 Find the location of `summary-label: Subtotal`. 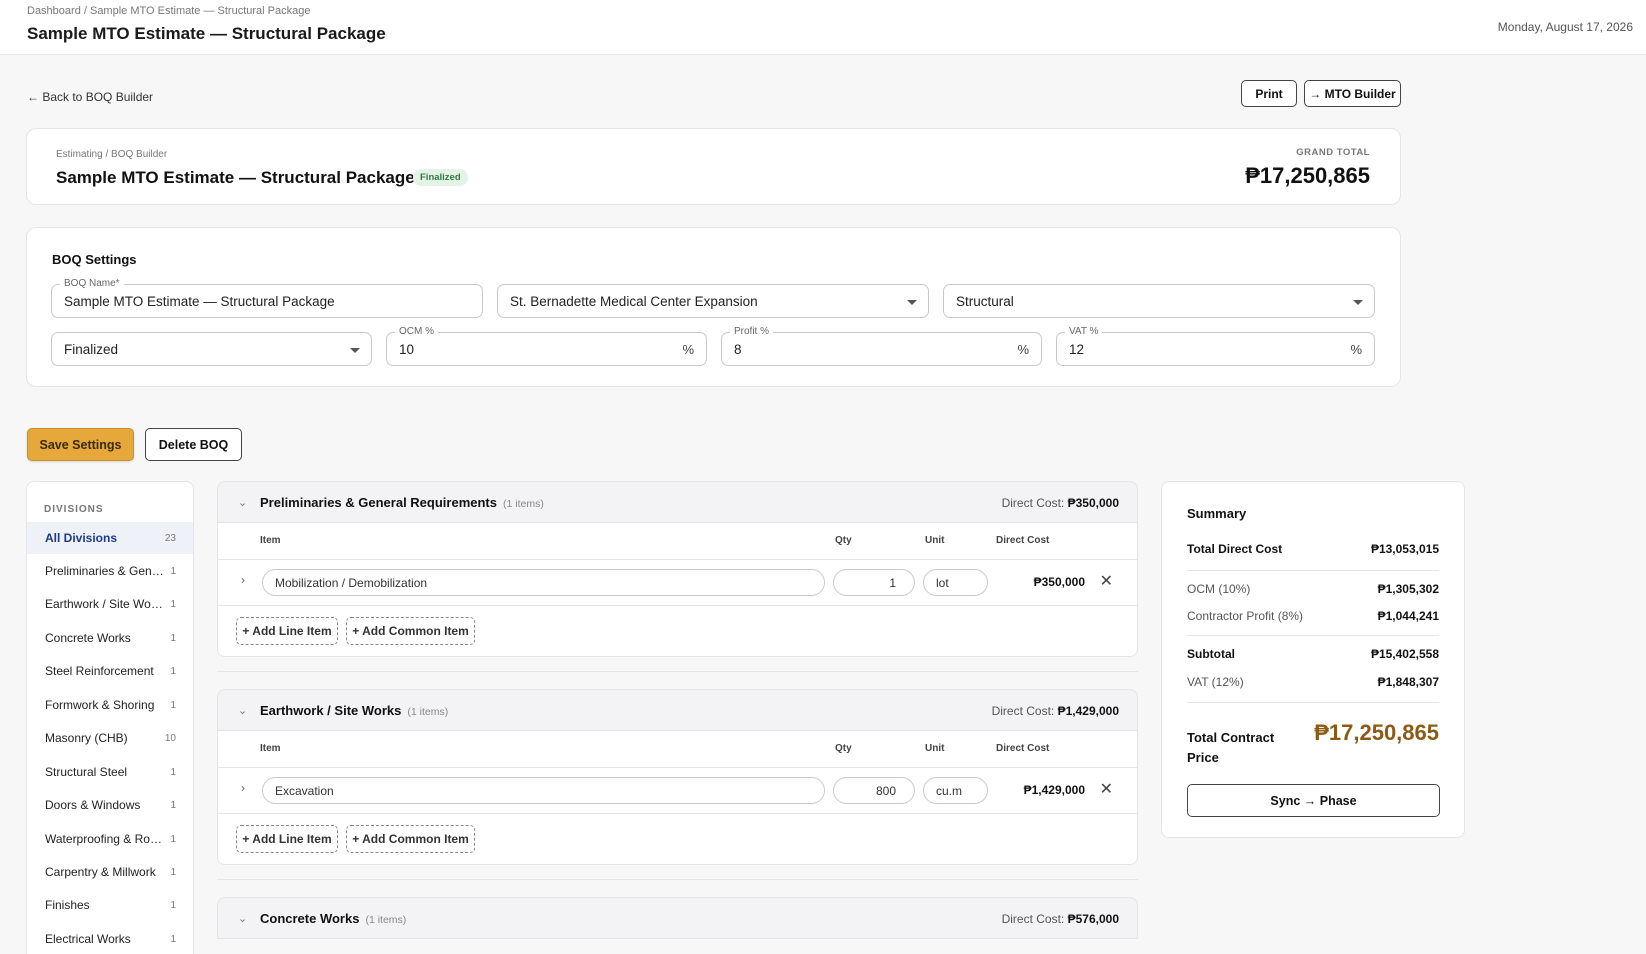

summary-label: Subtotal is located at coordinates (1211, 654).